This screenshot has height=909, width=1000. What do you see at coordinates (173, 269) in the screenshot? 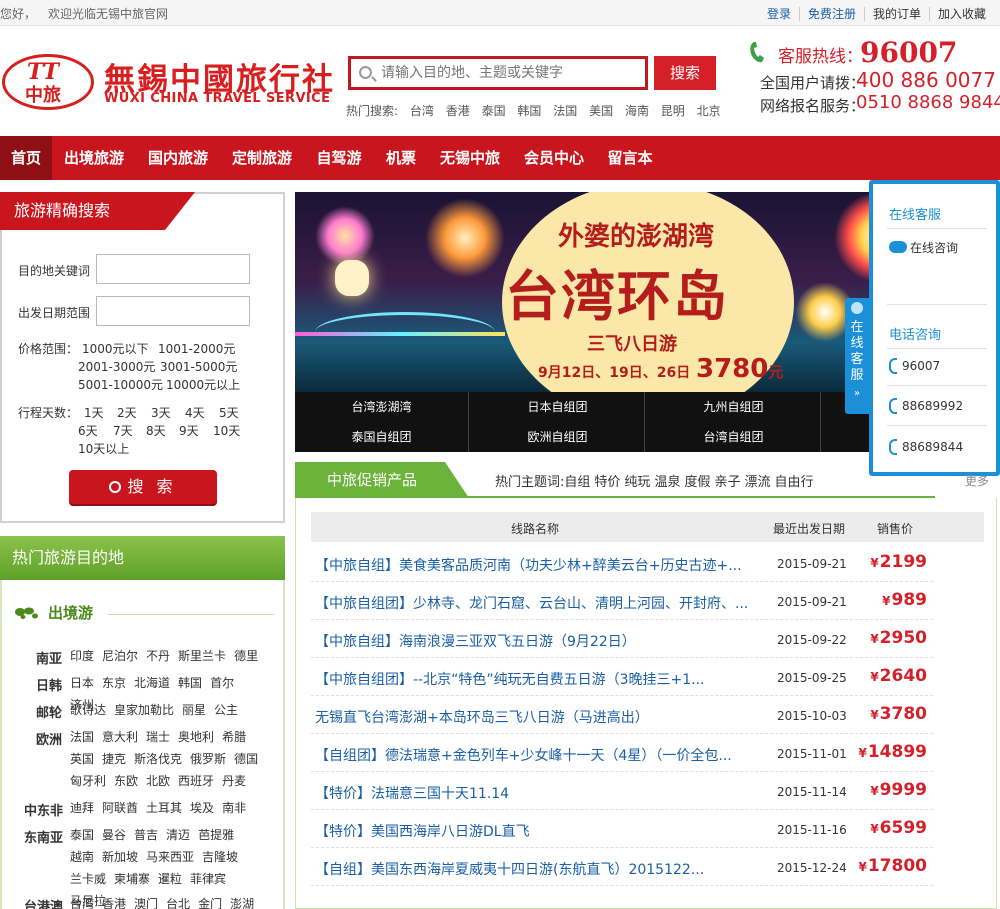
I see `dest-keyword-input` at bounding box center [173, 269].